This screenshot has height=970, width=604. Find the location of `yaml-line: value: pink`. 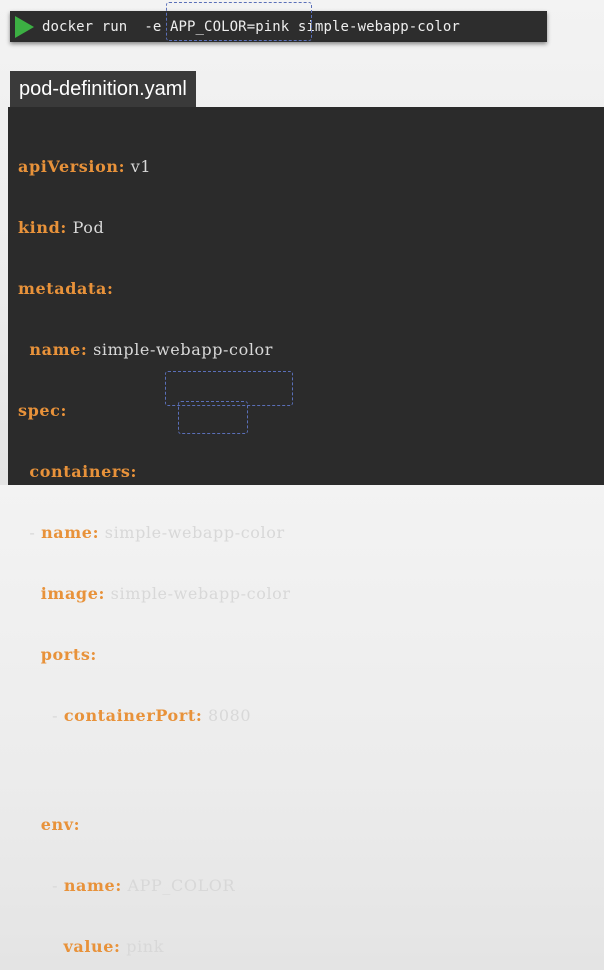

yaml-line: value: pink is located at coordinates (154, 946).